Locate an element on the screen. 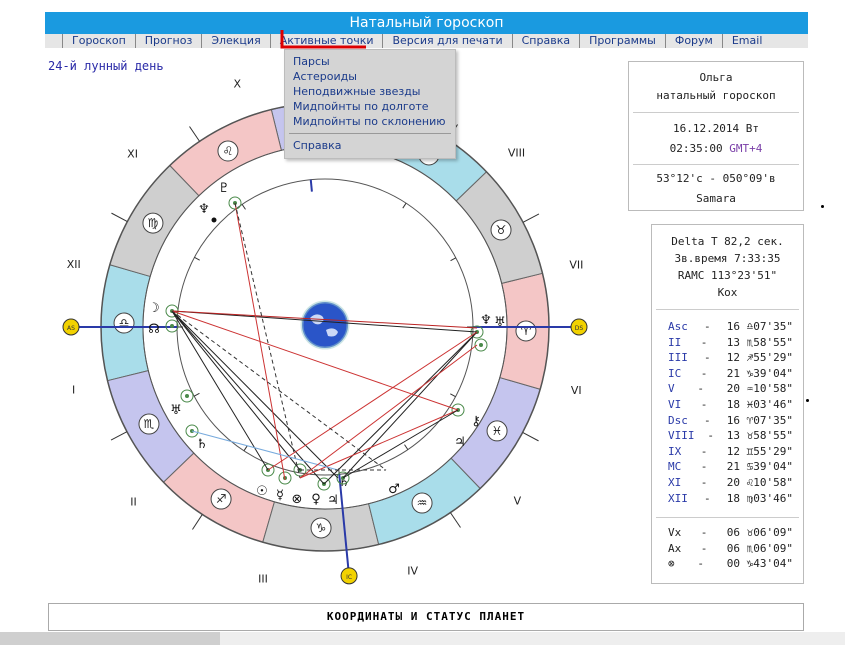 The height and width of the screenshot is (645, 845). cusp-row: Ax - 06 ♏06'09" is located at coordinates (730, 549).